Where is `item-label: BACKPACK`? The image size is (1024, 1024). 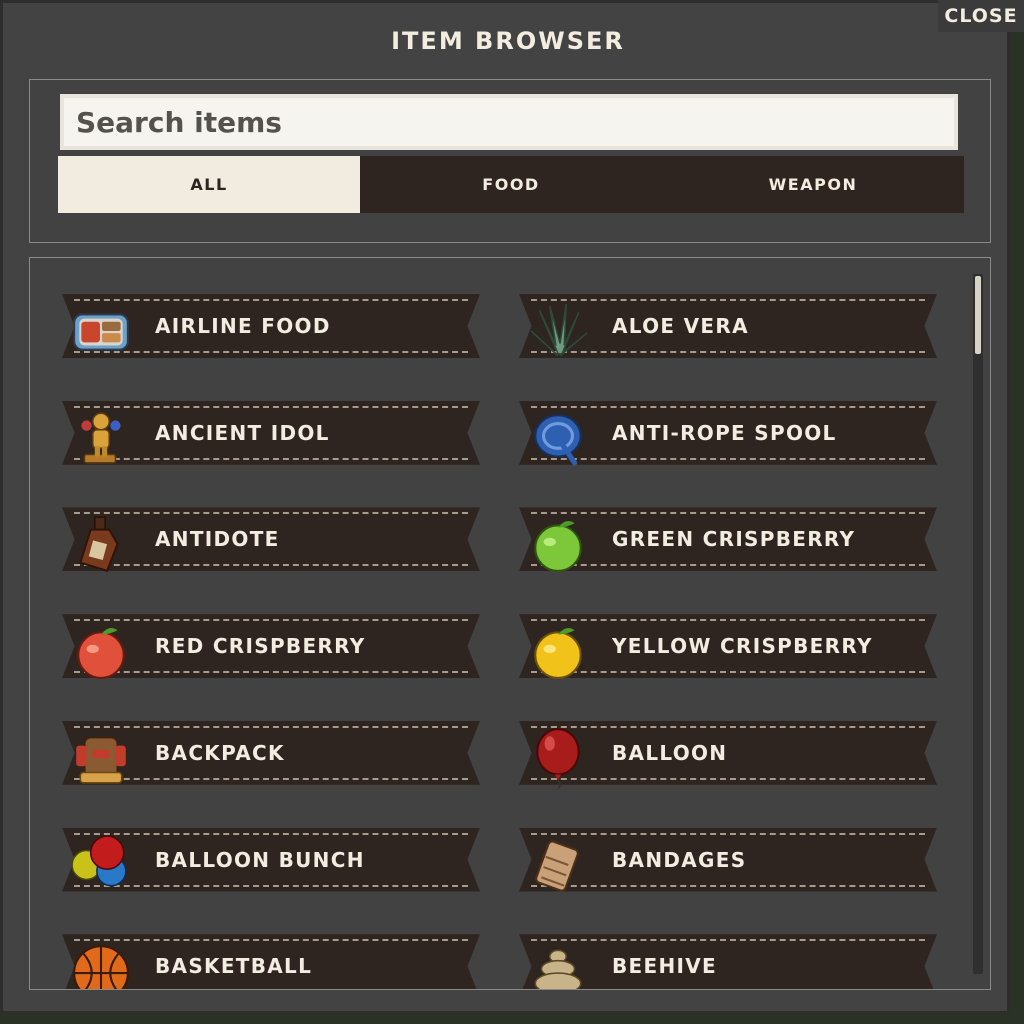 item-label: BACKPACK is located at coordinates (220, 752).